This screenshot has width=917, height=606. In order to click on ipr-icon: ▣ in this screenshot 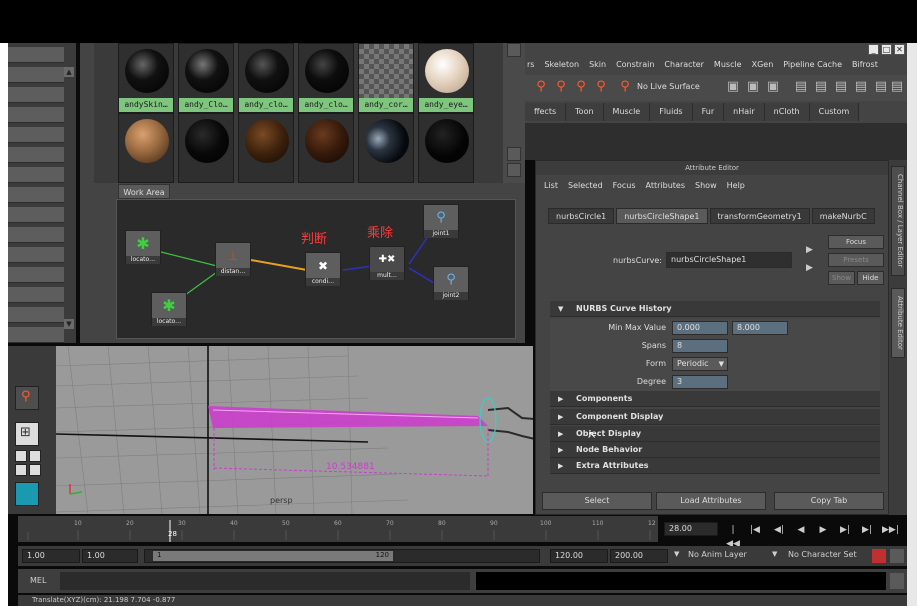, I will do `click(753, 87)`.